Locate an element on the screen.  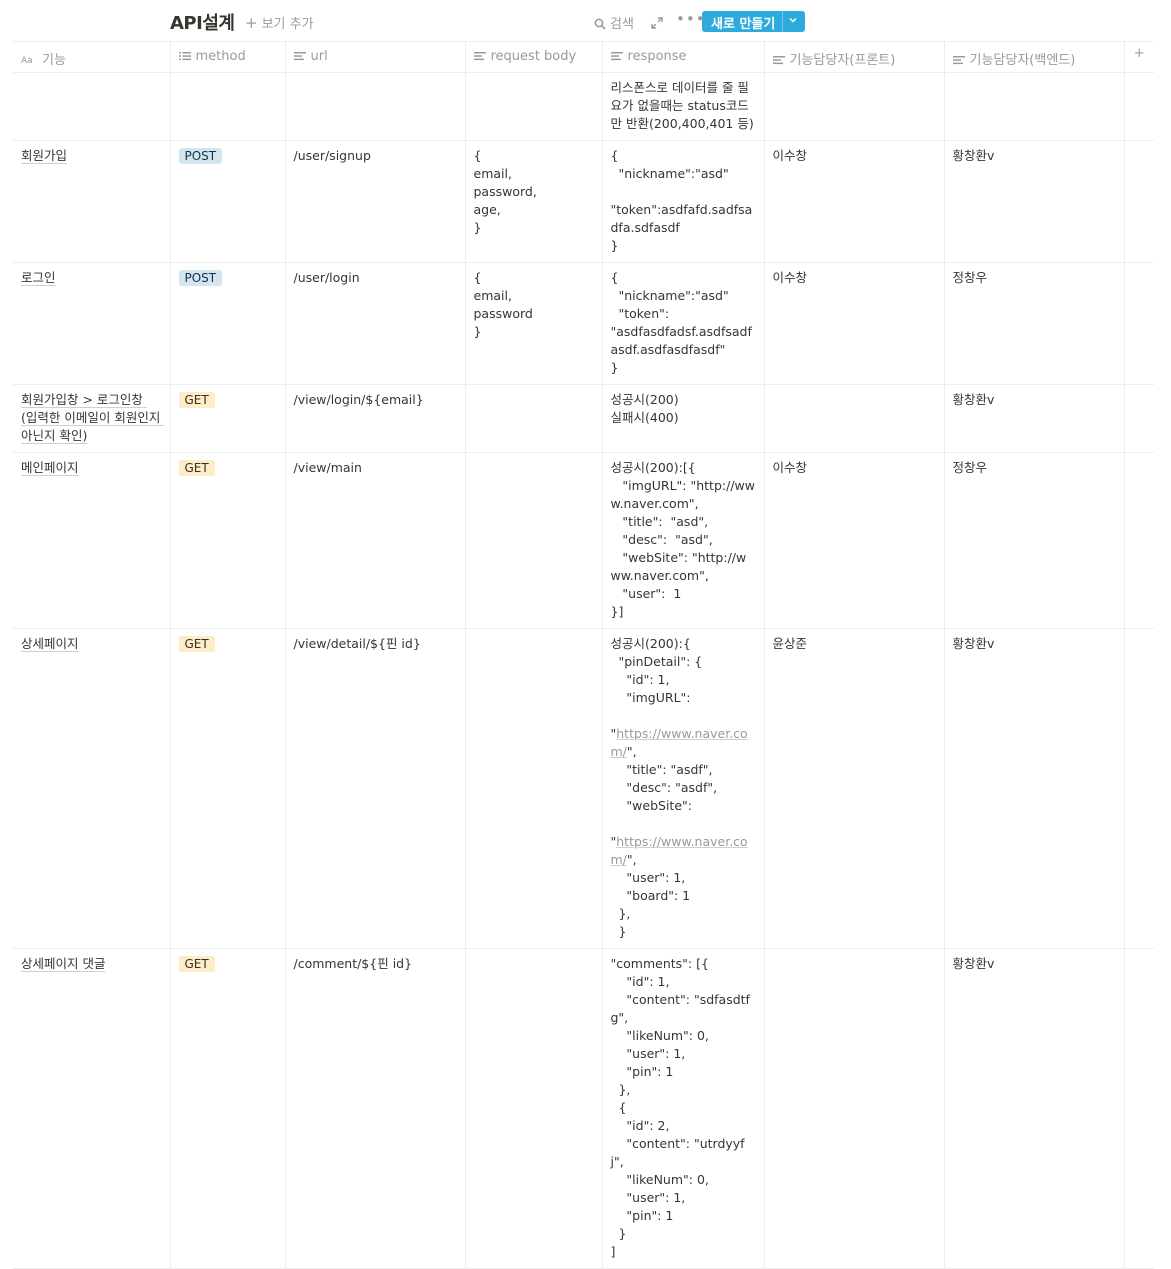
request-body-cell: { email, password, age, } is located at coordinates (534, 201).